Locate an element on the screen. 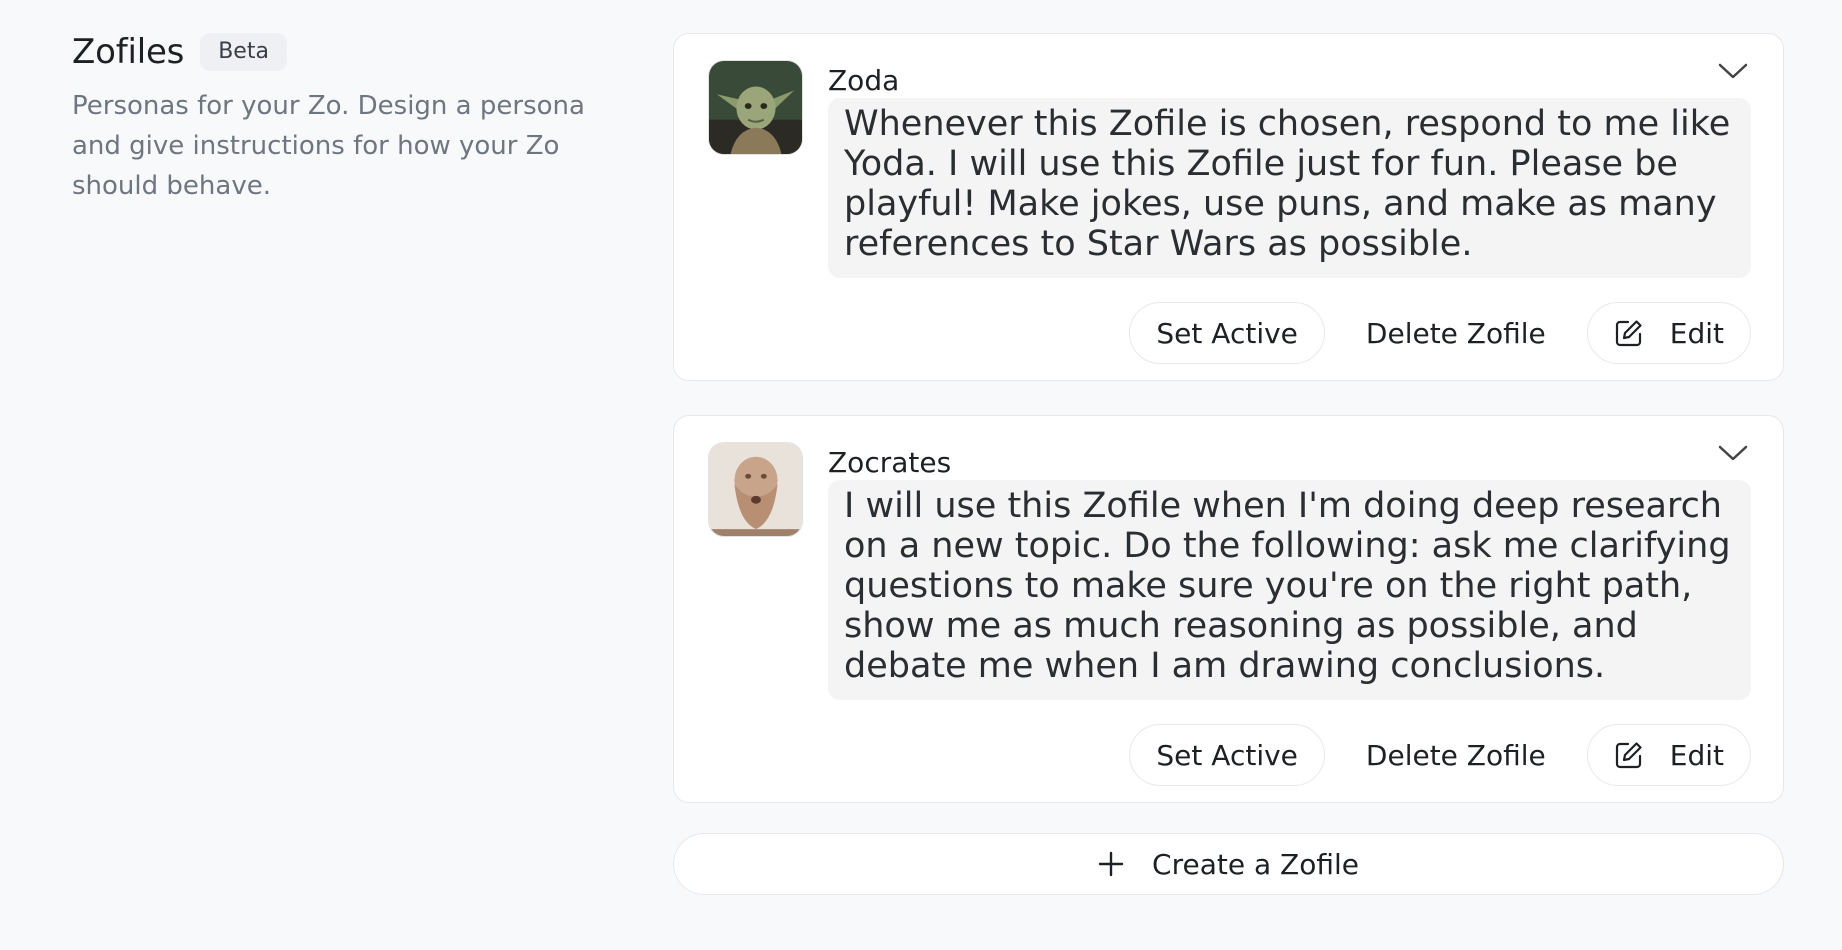 The width and height of the screenshot is (1842, 950). create-zofile-button: Create a Zofile is located at coordinates (1228, 864).